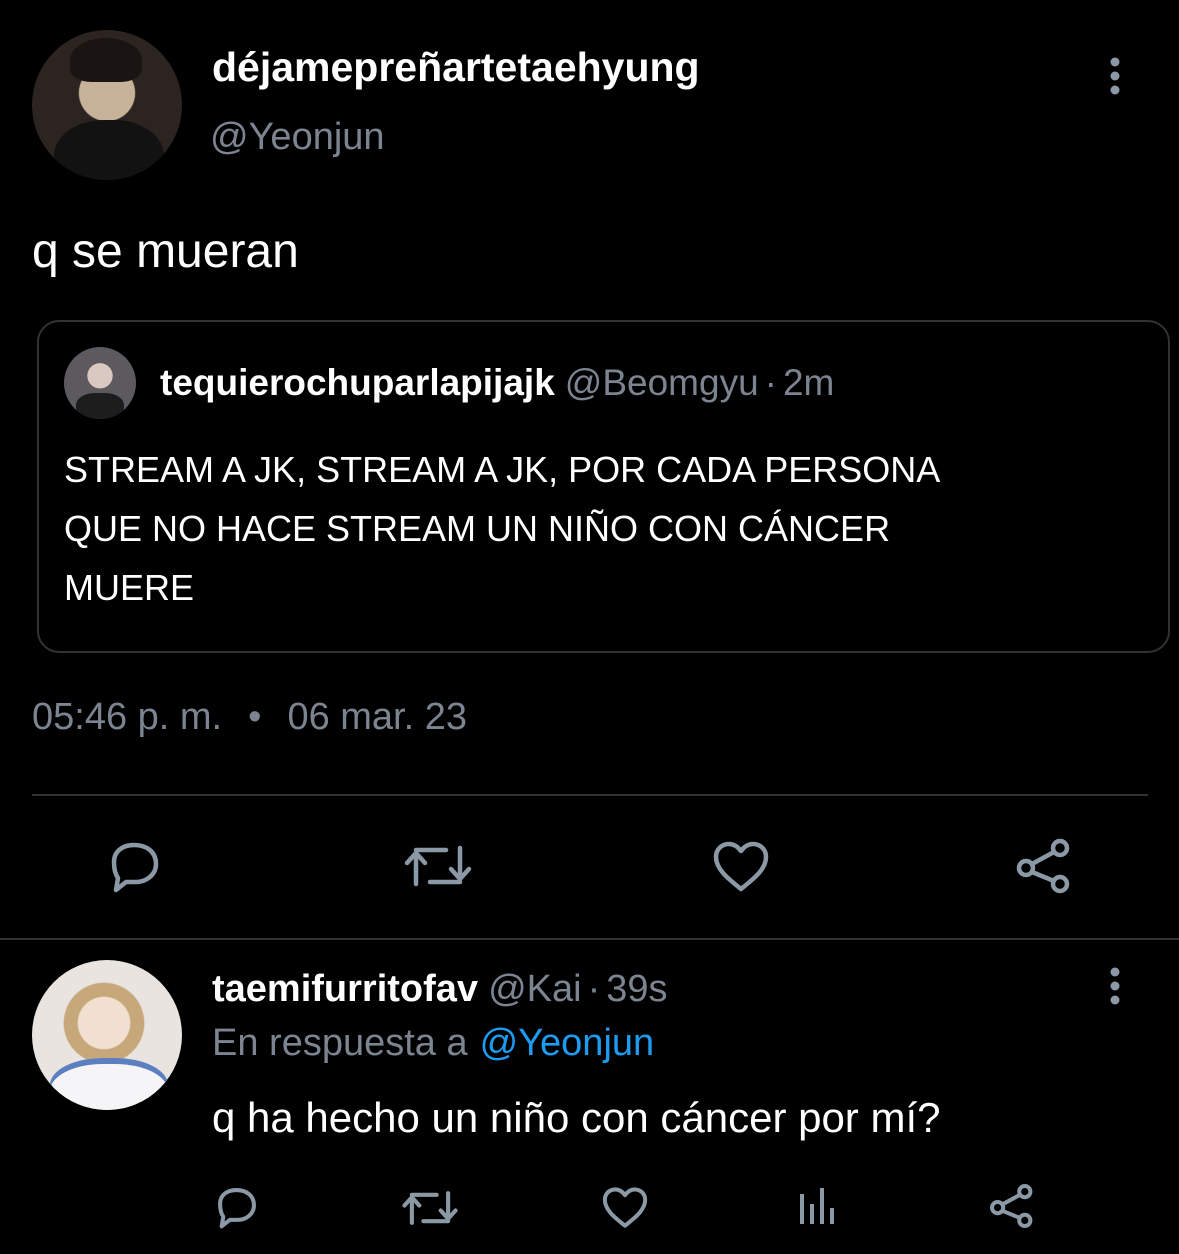  What do you see at coordinates (818, 1206) in the screenshot?
I see `analytics-icon` at bounding box center [818, 1206].